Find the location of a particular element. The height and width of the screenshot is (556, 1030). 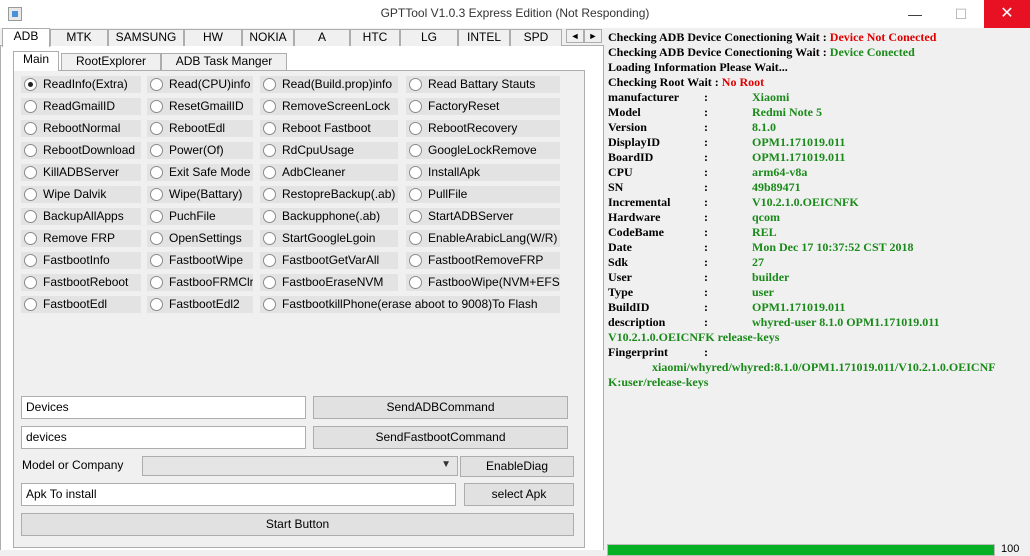

radio-label: PuchFile is located at coordinates (192, 216).